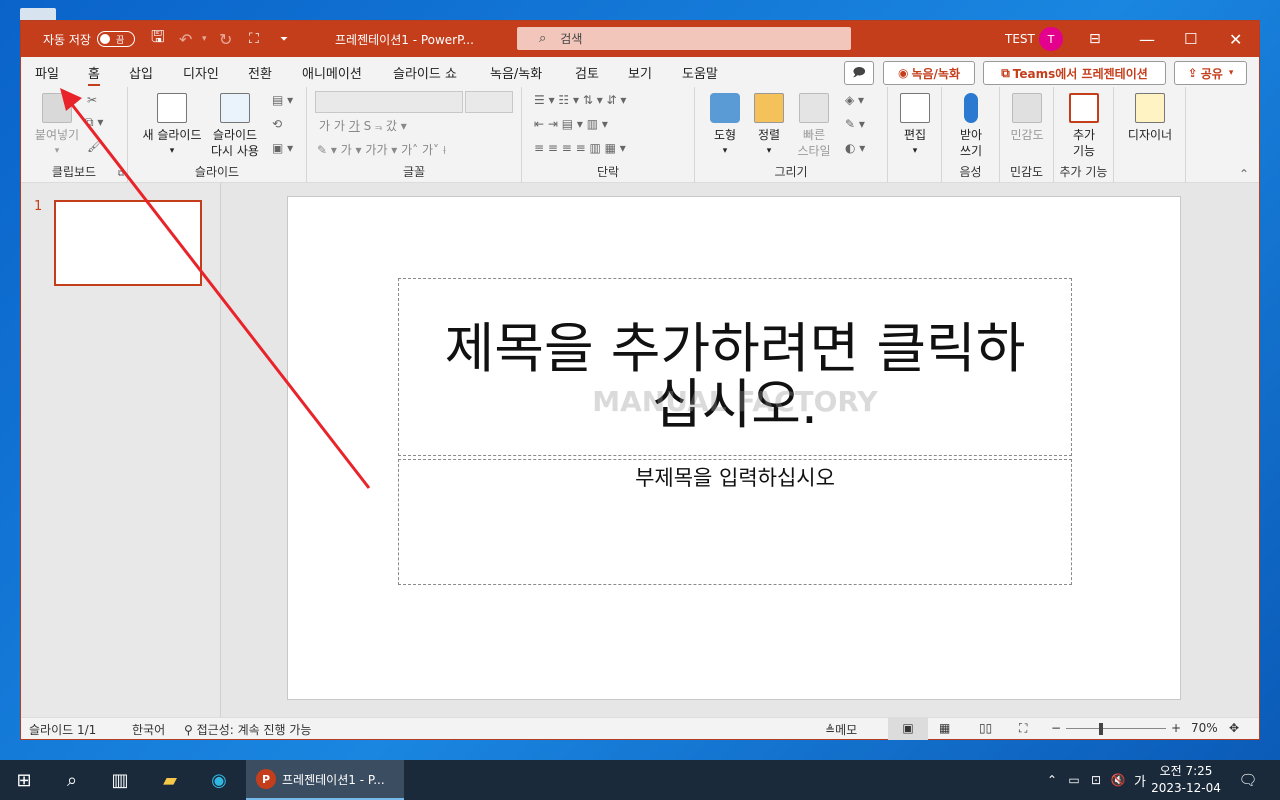  I want to click on autosave-control: 자동 저장 끔, so click(89, 39).